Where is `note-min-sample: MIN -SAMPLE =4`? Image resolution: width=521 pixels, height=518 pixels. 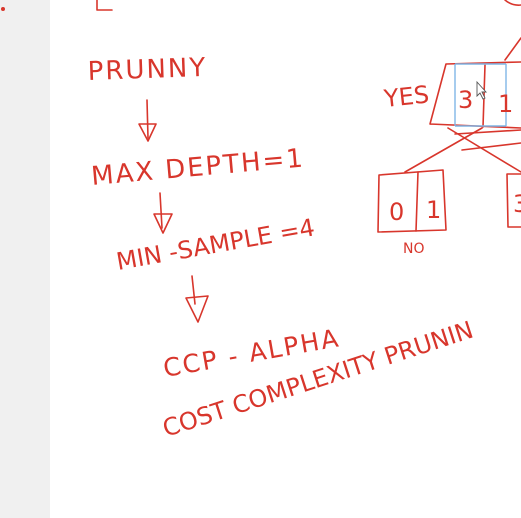
note-min-sample: MIN -SAMPLE =4 is located at coordinates (215, 244).